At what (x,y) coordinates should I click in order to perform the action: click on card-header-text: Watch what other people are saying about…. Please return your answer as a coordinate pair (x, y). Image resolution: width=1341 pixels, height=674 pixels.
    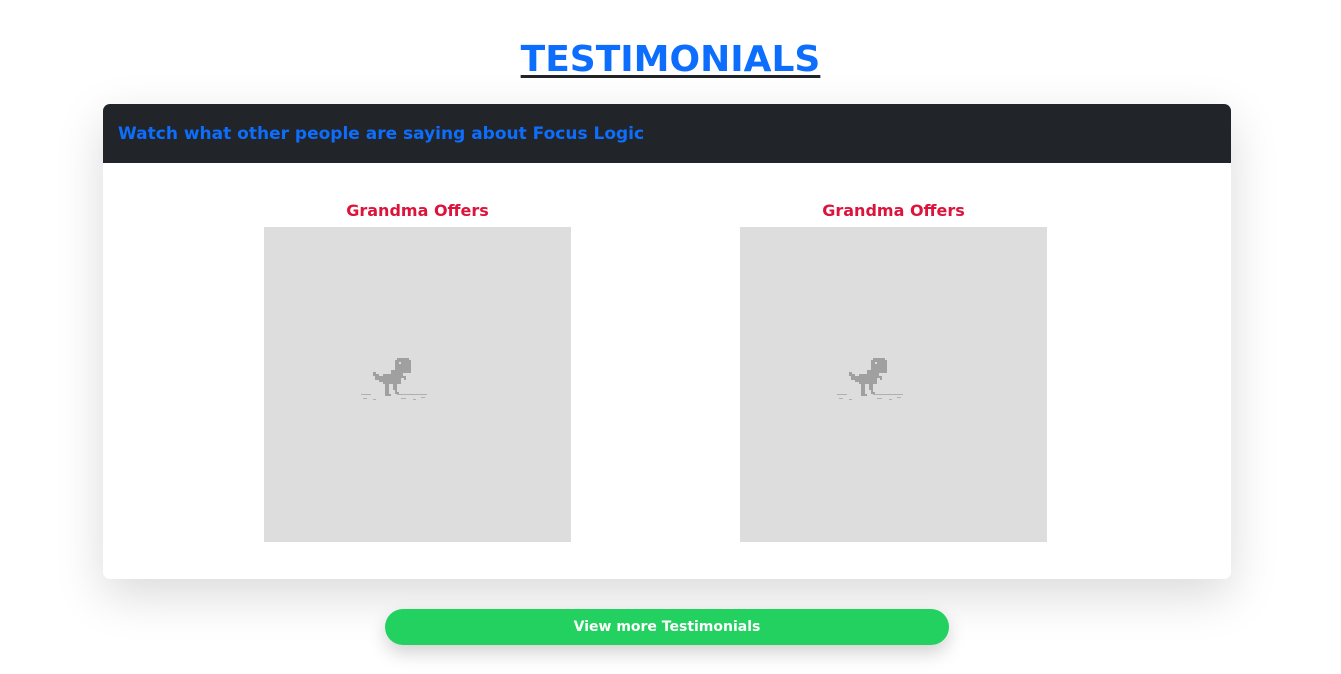
    Looking at the image, I should click on (381, 133).